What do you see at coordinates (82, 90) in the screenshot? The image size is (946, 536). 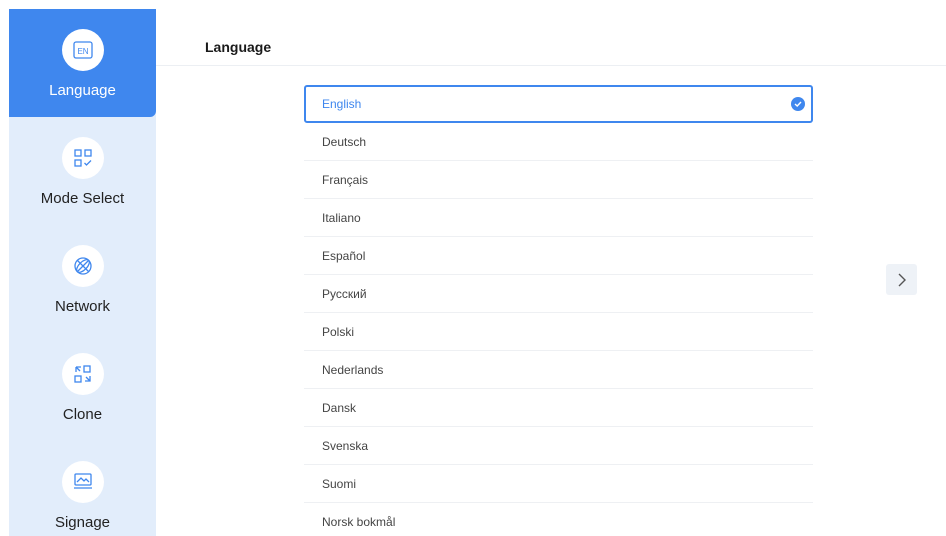 I see `sidebar-item-label: Language` at bounding box center [82, 90].